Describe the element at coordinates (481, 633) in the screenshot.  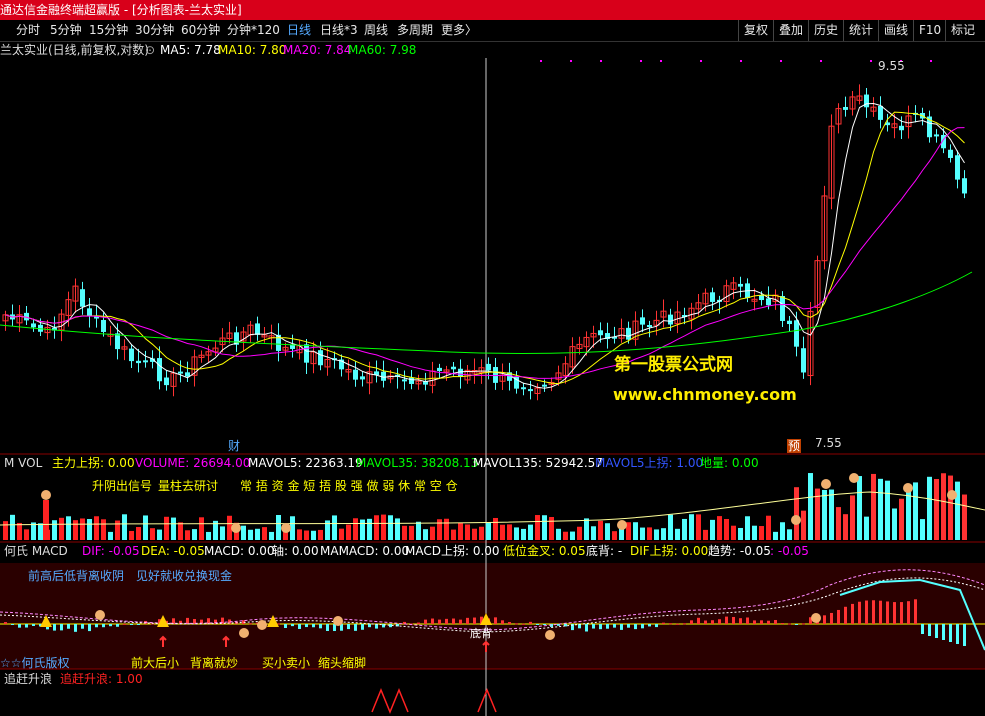
I see `macd-bottom-marker: 底背` at that location.